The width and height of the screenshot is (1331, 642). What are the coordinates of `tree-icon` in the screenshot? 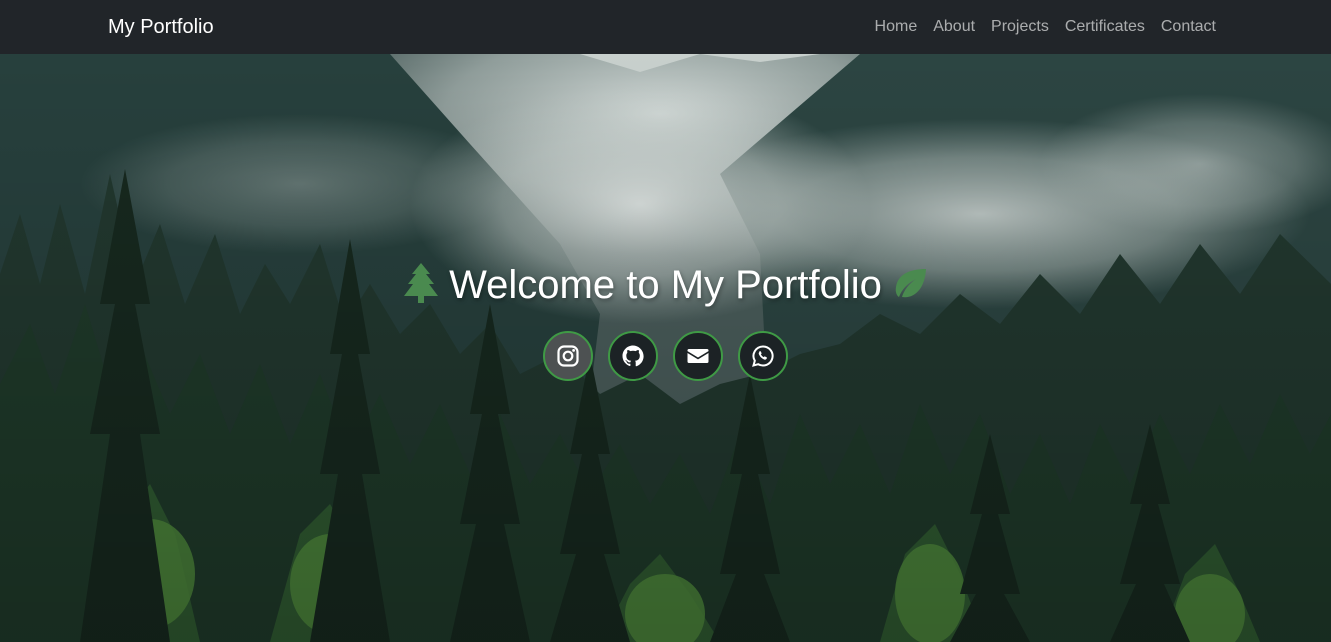 It's located at (421, 285).